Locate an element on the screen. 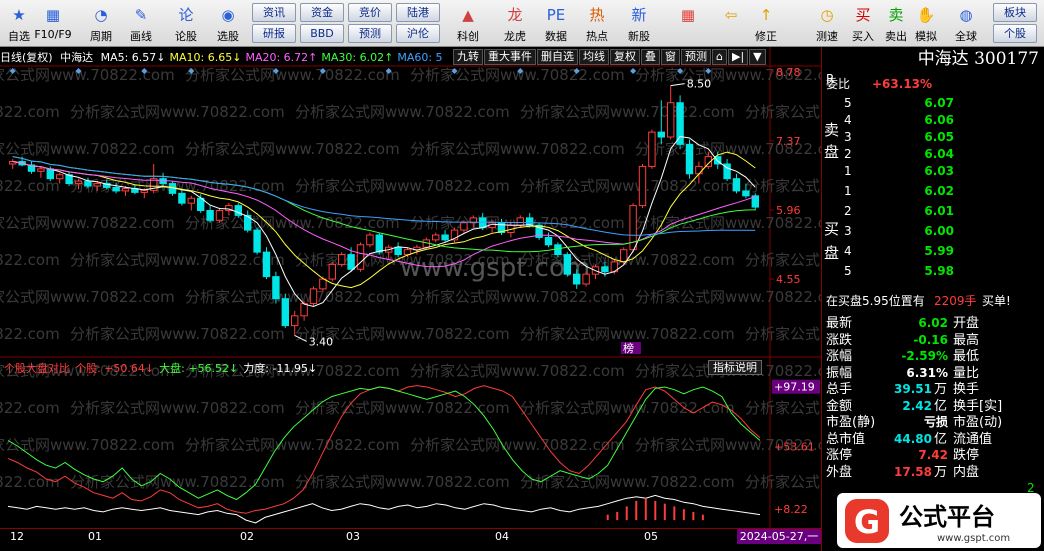 The width and height of the screenshot is (1044, 551). toolbar-small-button-7: 沪伦 is located at coordinates (418, 33).